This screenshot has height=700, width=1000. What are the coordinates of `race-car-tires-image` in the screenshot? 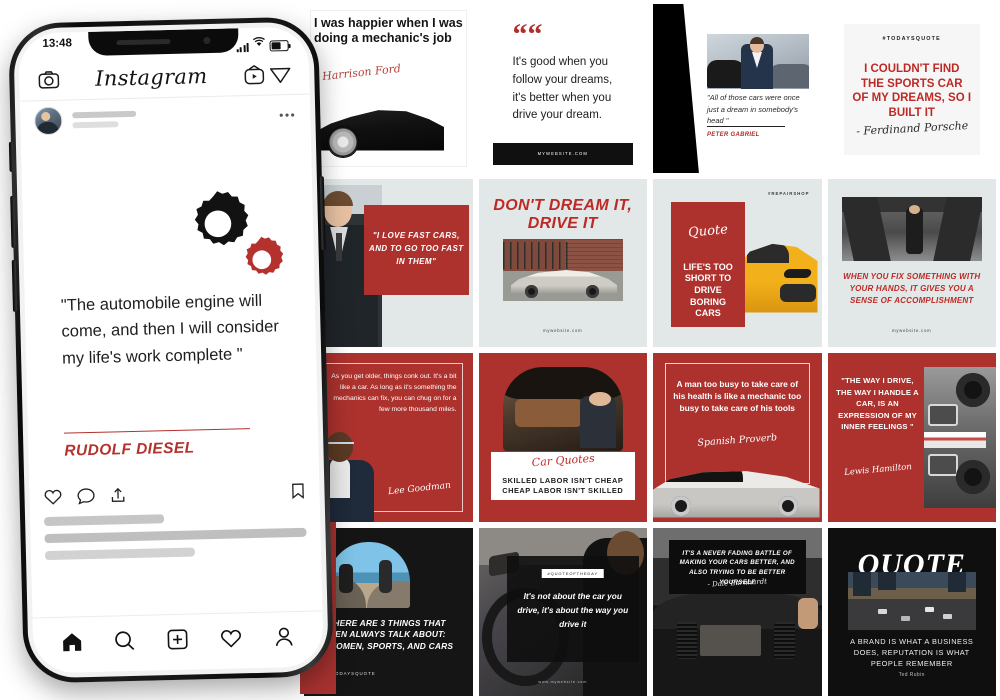 It's located at (959, 437).